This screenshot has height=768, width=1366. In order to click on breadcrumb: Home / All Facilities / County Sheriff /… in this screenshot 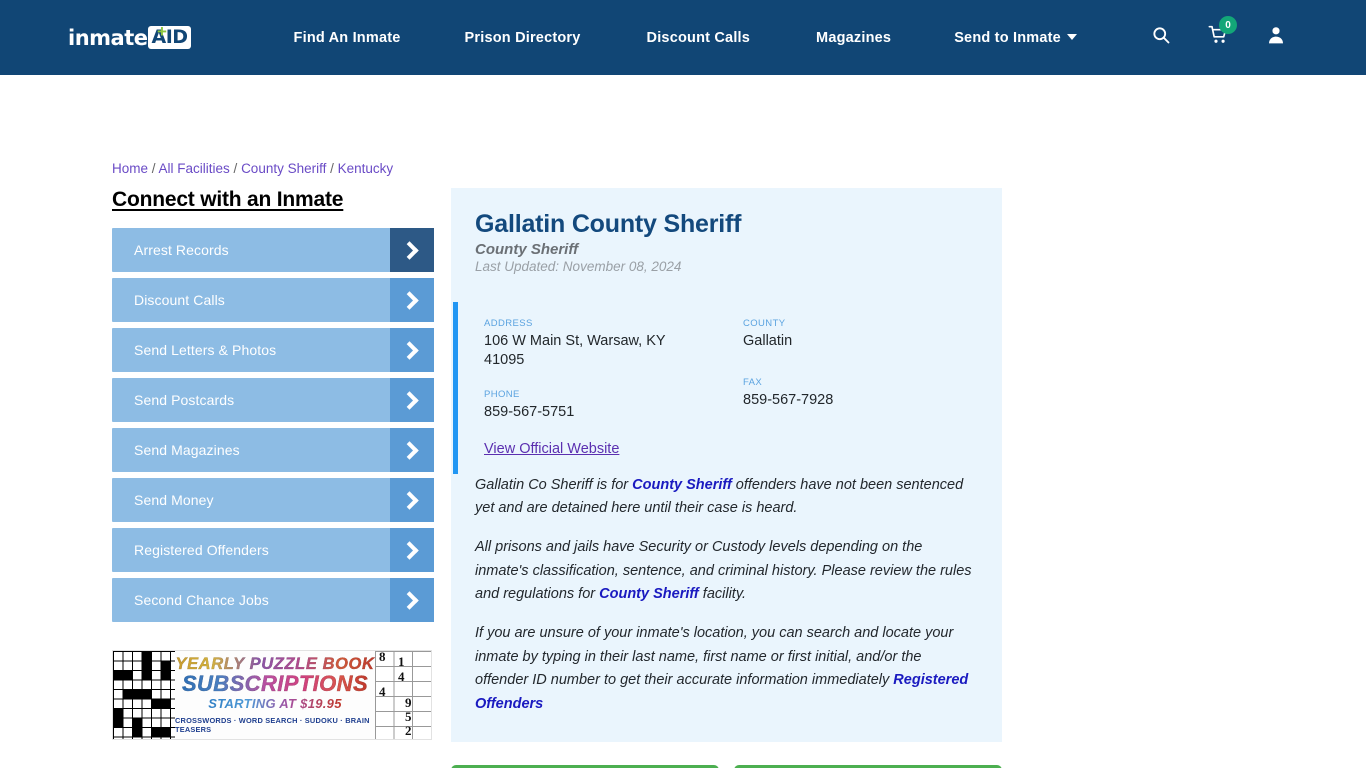, I will do `click(252, 168)`.